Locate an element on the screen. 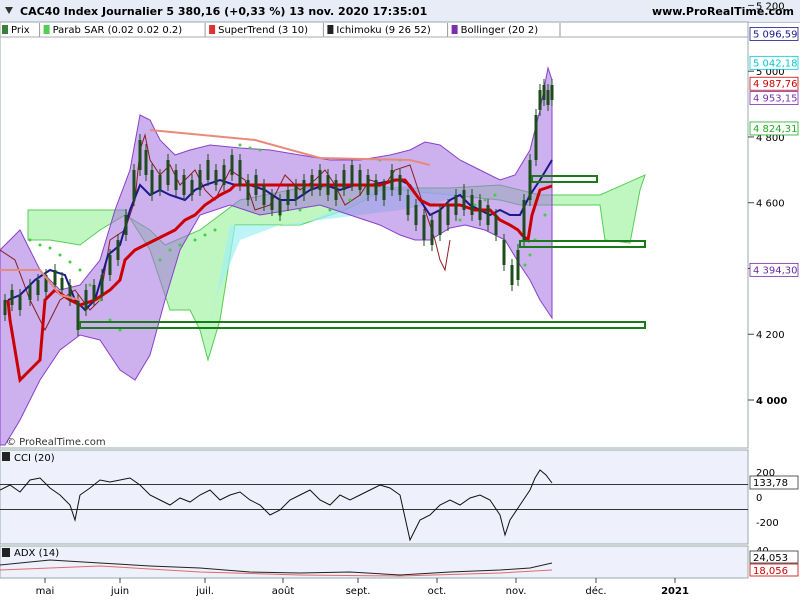 This screenshot has width=800, height=600. price-label: 4 987,76 is located at coordinates (774, 83).